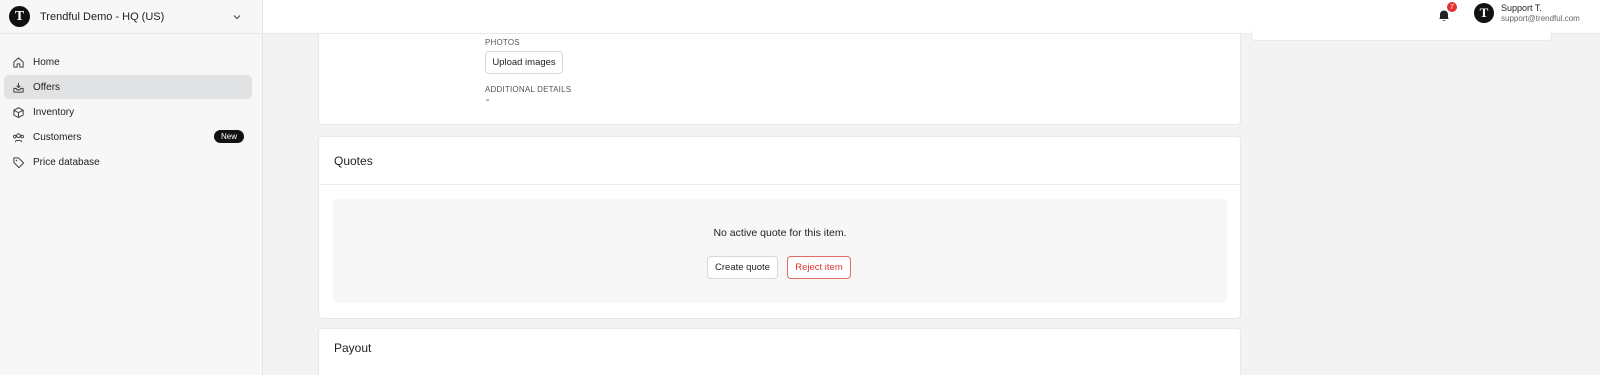 The height and width of the screenshot is (375, 1600). I want to click on chevron-down-icon, so click(237, 17).